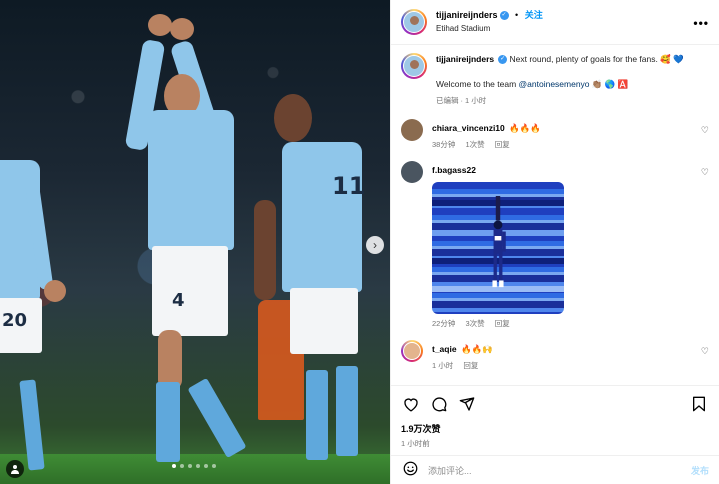 The width and height of the screenshot is (719, 484). What do you see at coordinates (474, 323) in the screenshot?
I see `comment-likes: 3次赞` at bounding box center [474, 323].